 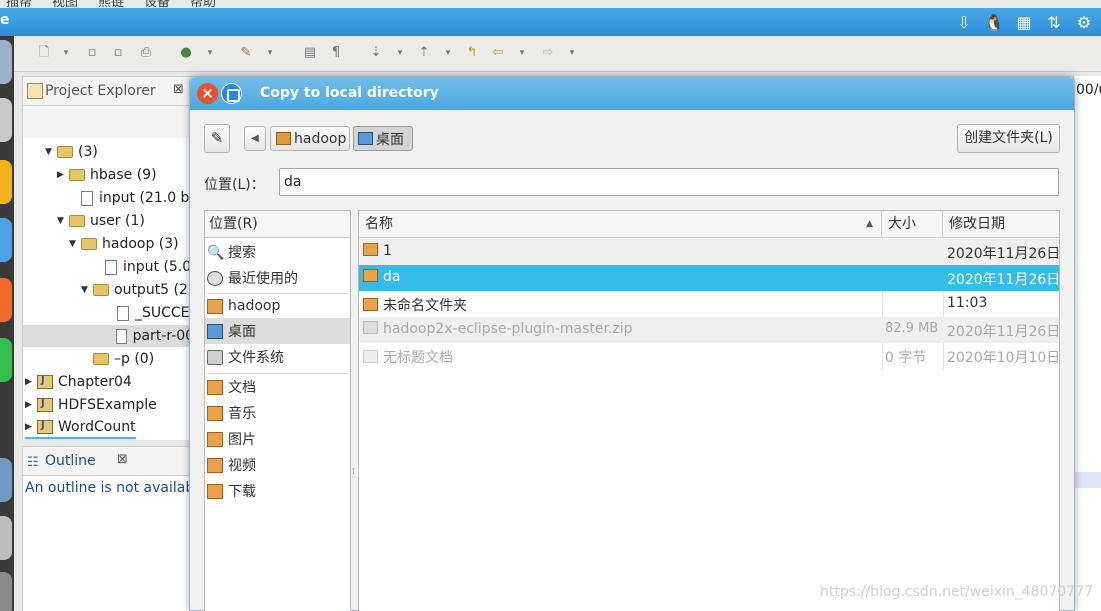 What do you see at coordinates (709, 252) in the screenshot?
I see `file-row: 1 2020年11月26日` at bounding box center [709, 252].